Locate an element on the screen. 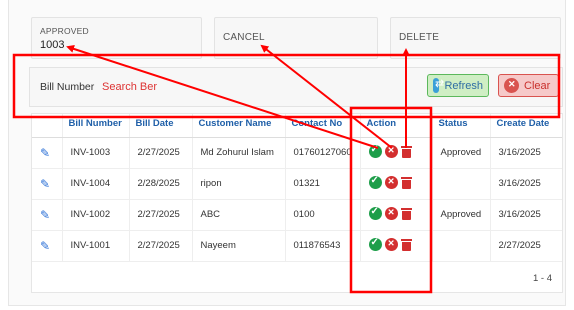 The width and height of the screenshot is (574, 310). header-edit is located at coordinates (47, 126).